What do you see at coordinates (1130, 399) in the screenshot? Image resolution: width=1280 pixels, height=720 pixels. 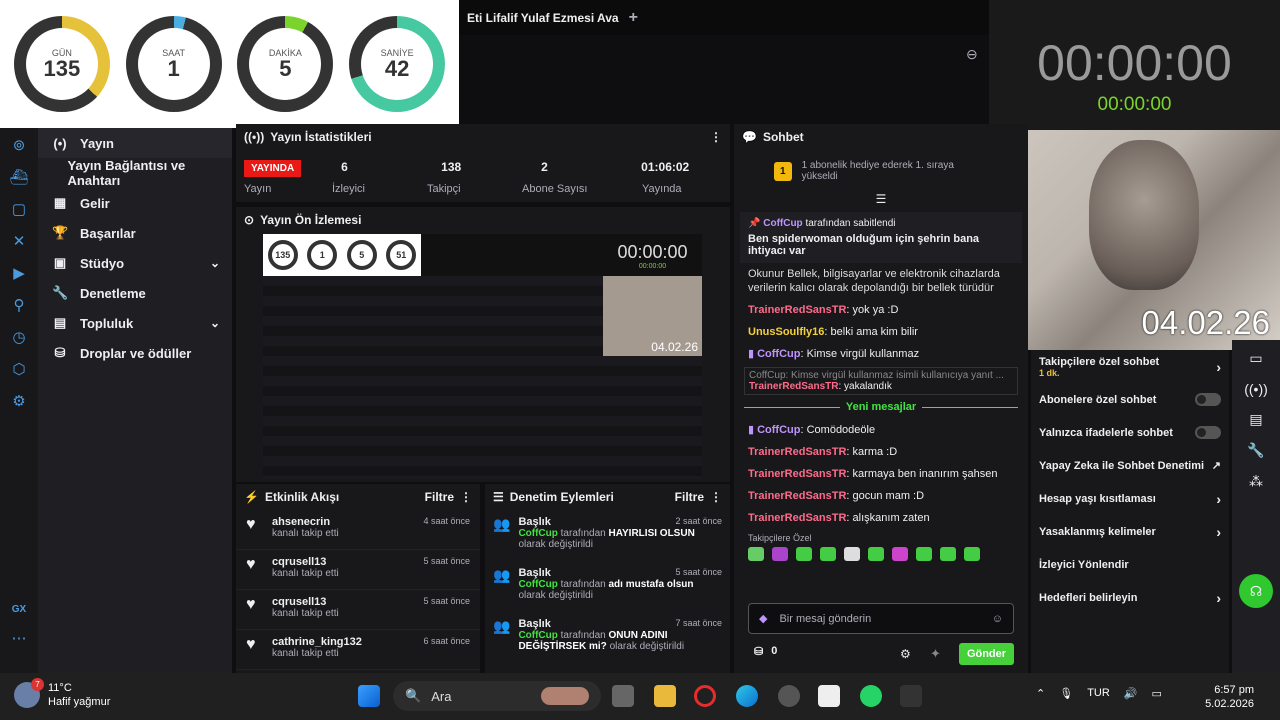 I see `setting-item: Abonelere özel sohbet` at bounding box center [1130, 399].